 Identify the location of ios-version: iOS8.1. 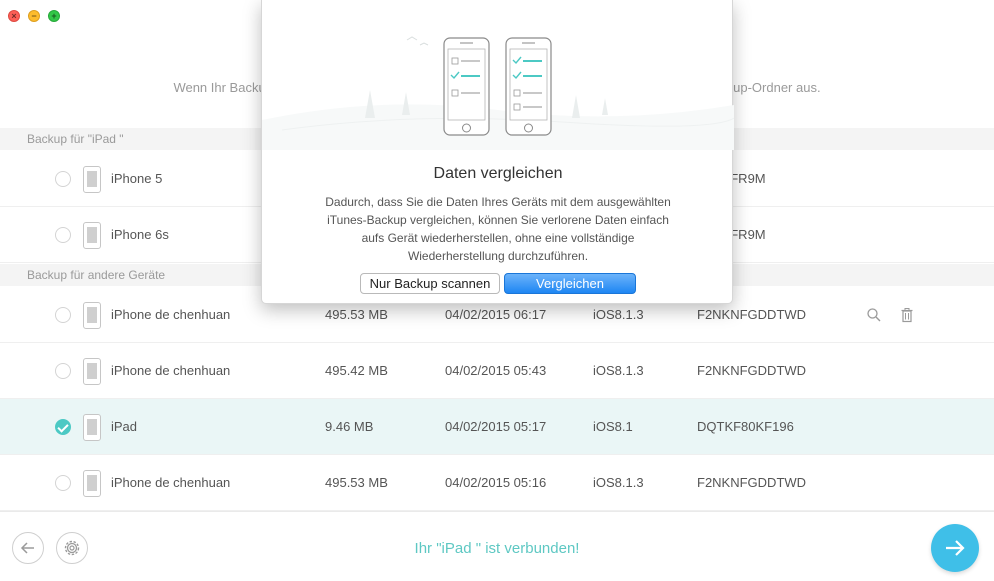
(613, 426).